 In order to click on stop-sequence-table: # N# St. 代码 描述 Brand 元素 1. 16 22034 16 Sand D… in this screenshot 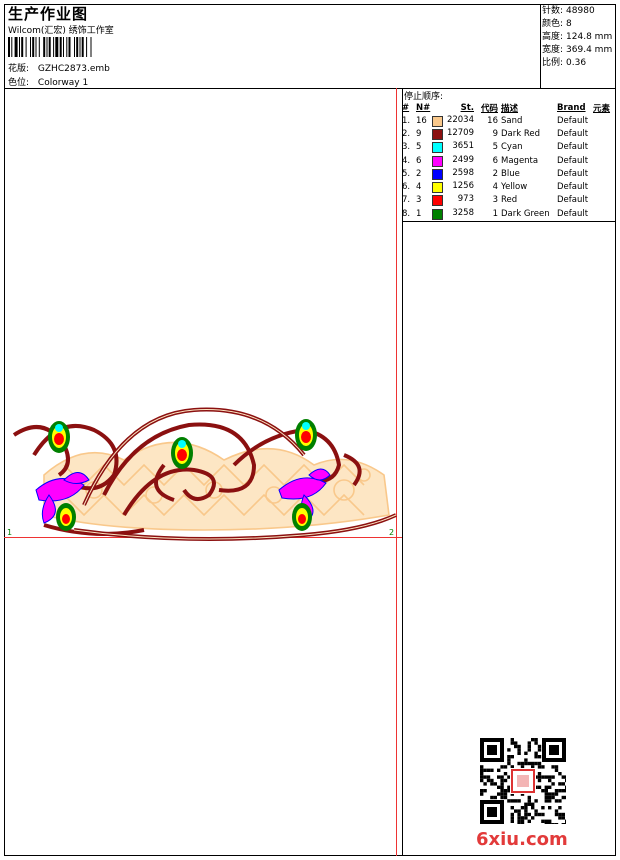, I will do `click(508, 160)`.